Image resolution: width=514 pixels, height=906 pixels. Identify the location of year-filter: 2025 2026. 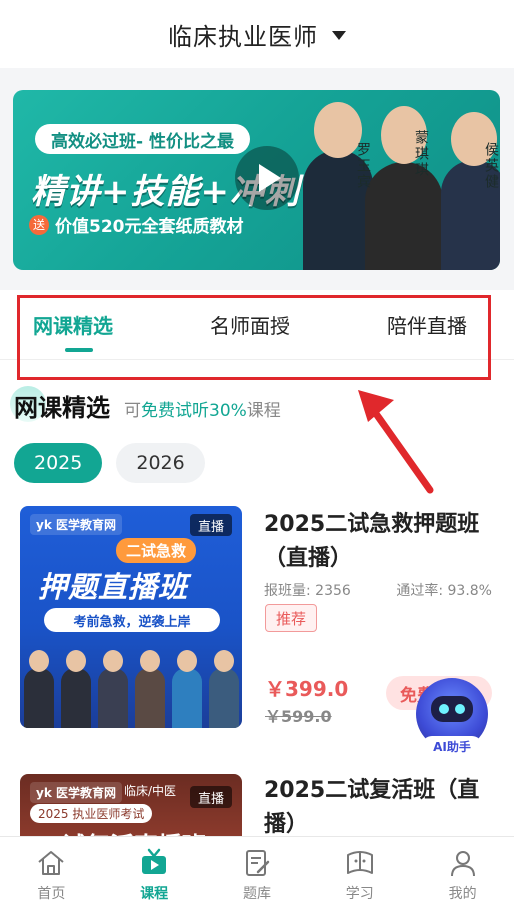
(116, 463).